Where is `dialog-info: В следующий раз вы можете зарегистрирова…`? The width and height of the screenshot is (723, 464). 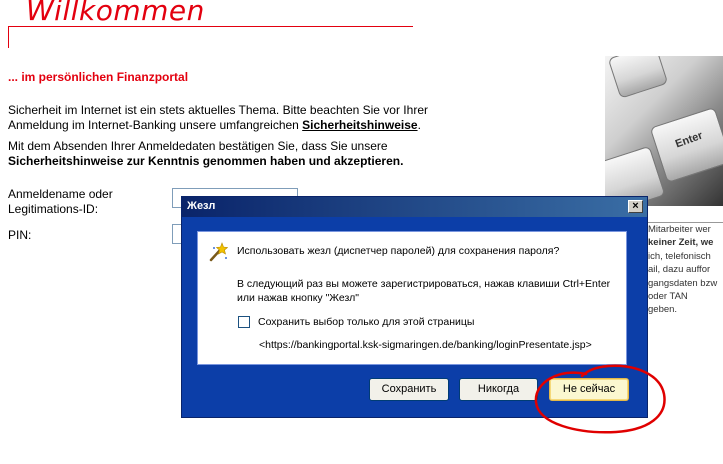
dialog-info: В следующий раз вы можете зарегистрирова… is located at coordinates (424, 291).